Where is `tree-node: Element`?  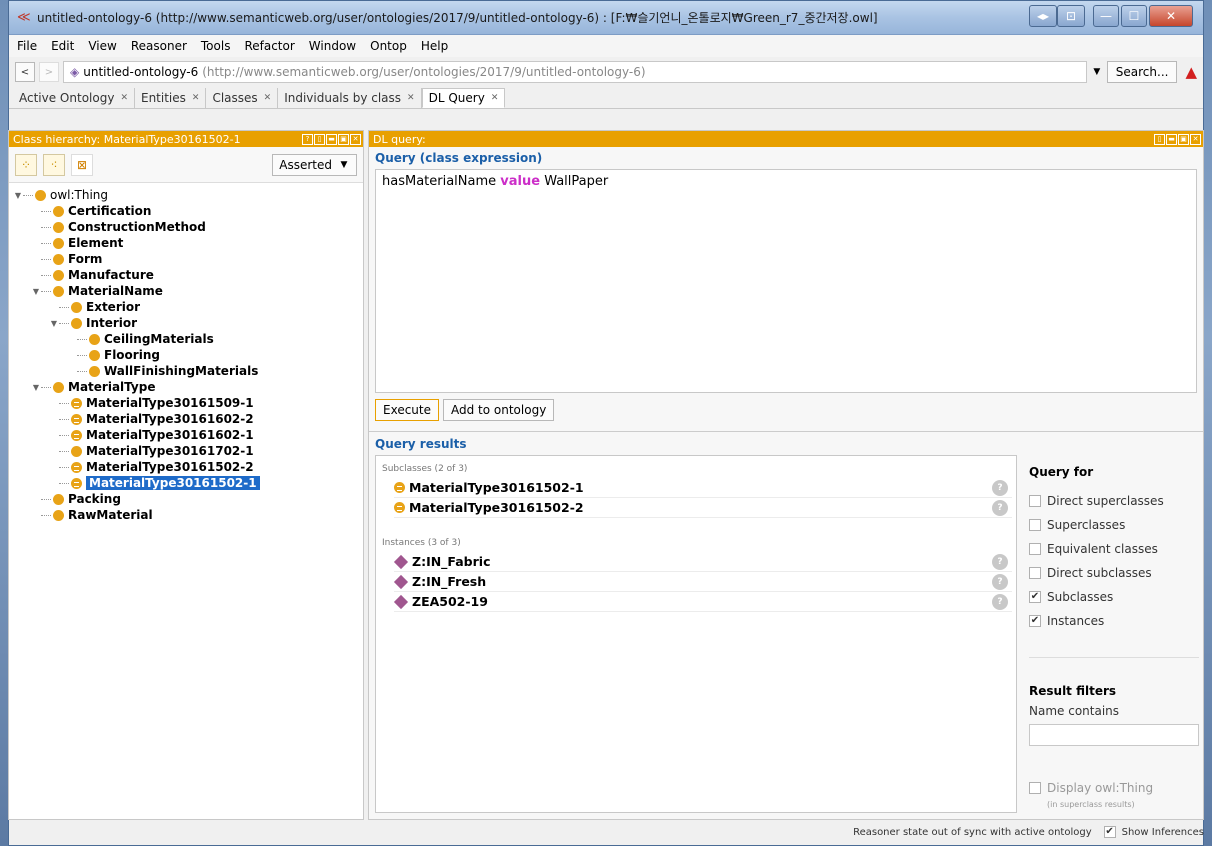 tree-node: Element is located at coordinates (188, 243).